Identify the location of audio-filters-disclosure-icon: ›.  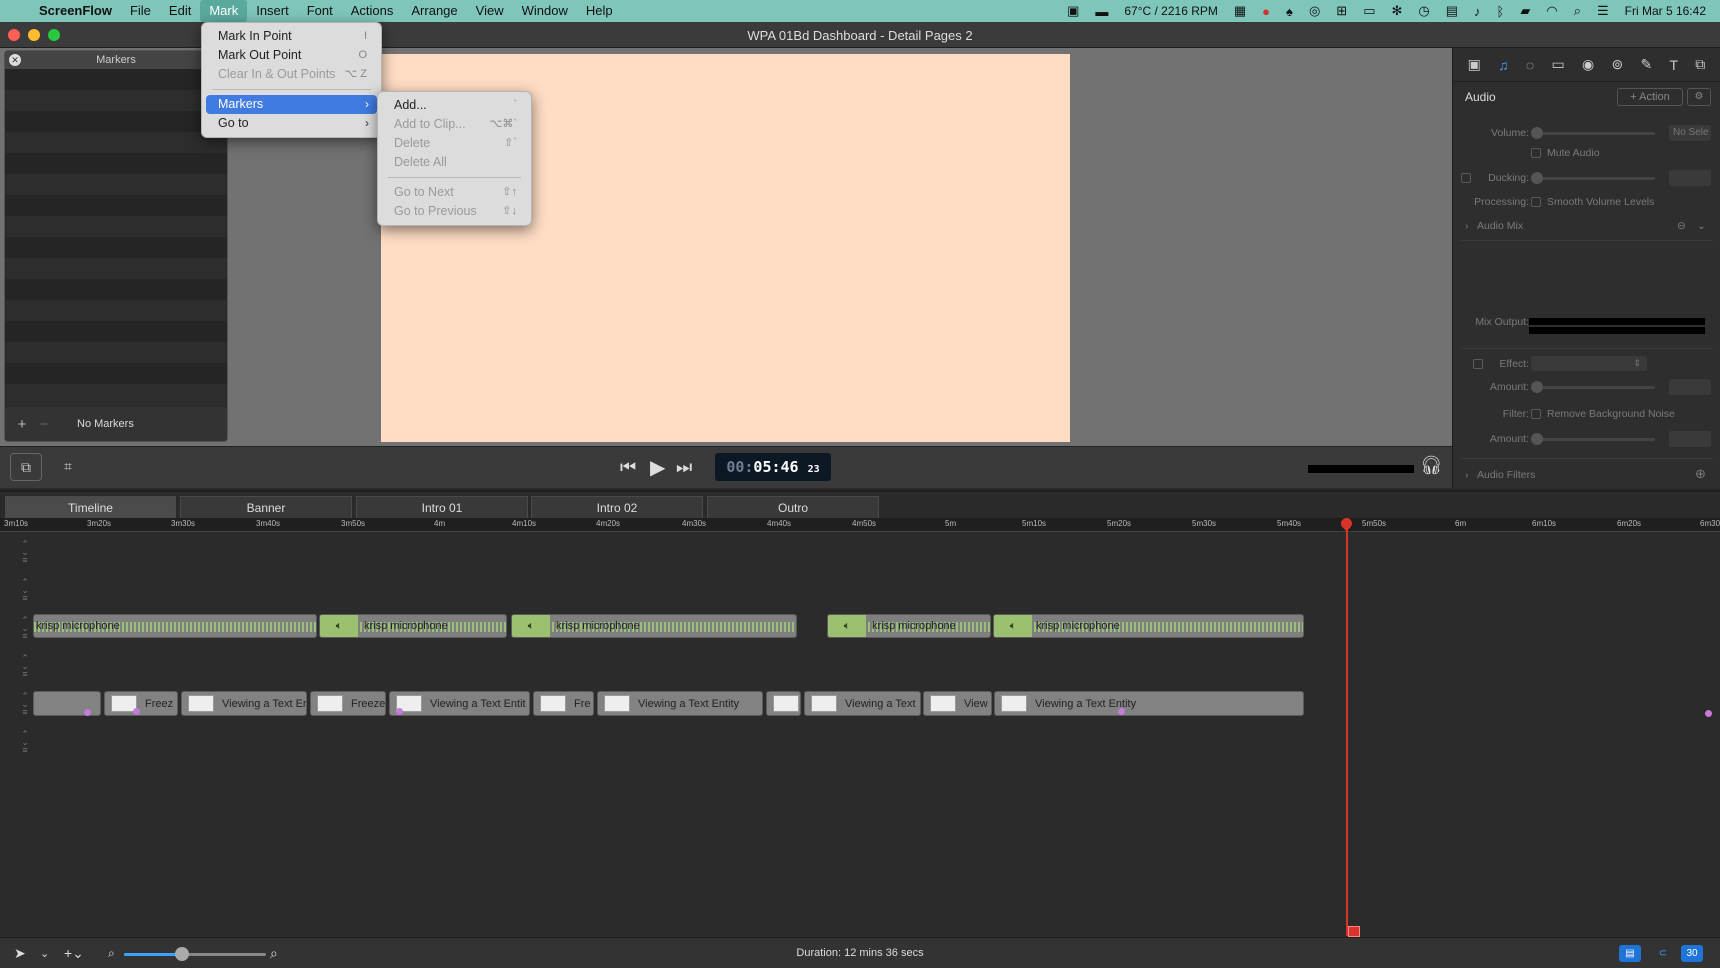
(1467, 475).